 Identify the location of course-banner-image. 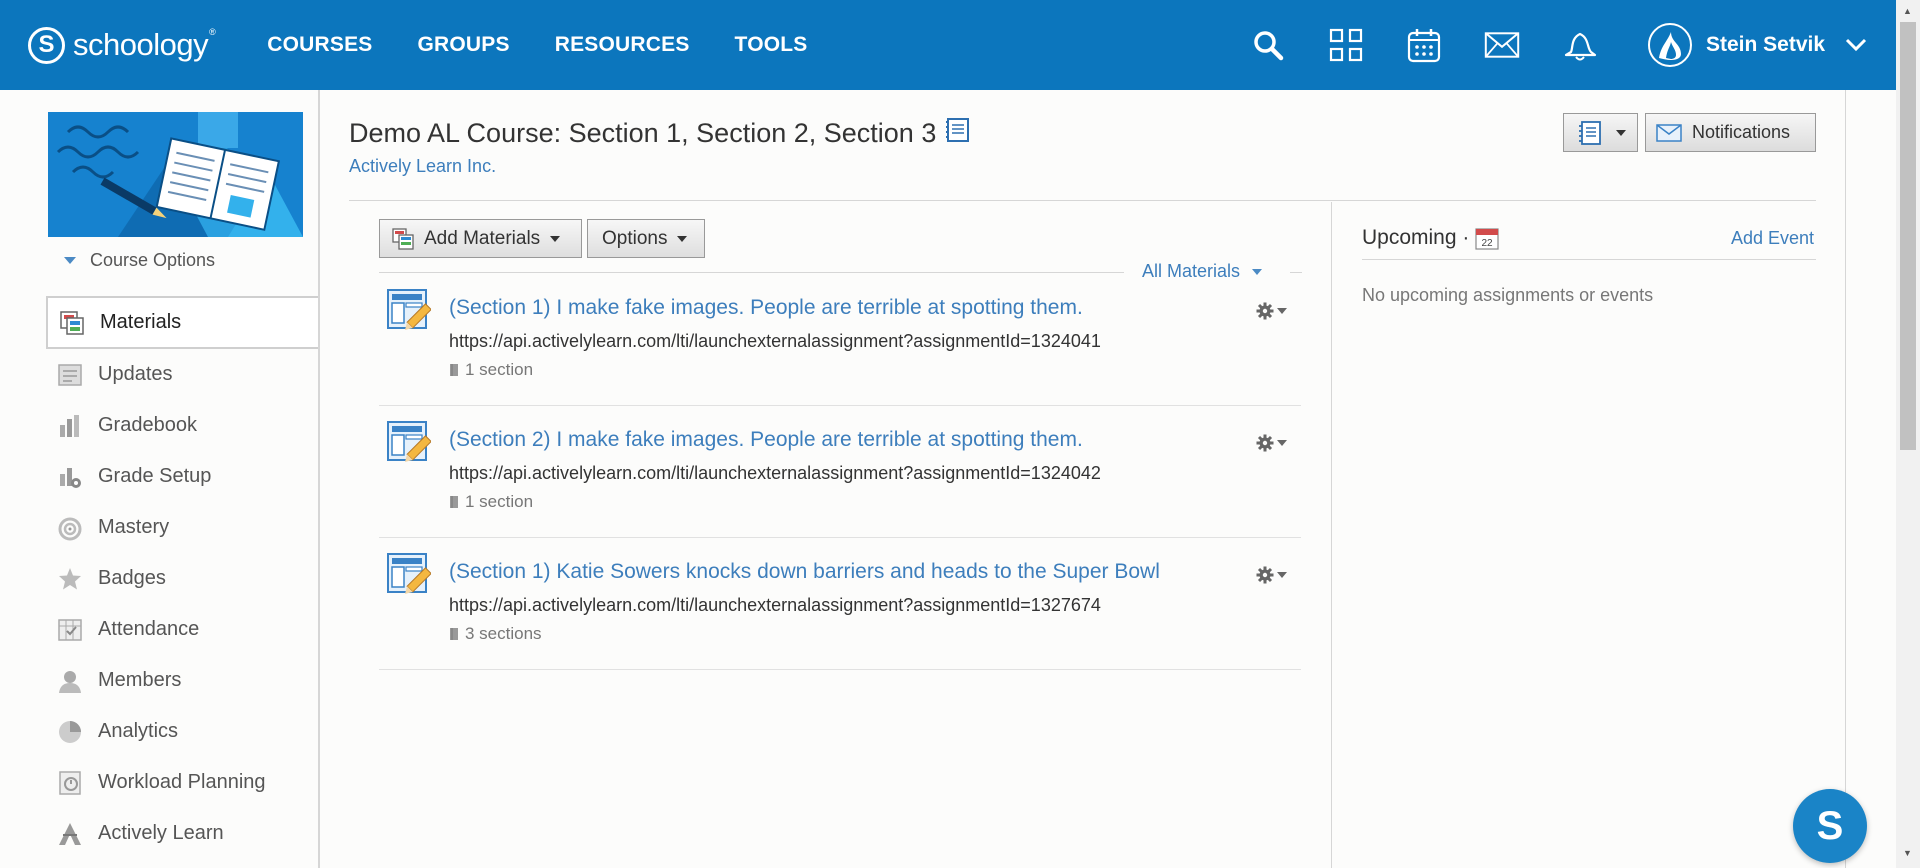
(175, 174).